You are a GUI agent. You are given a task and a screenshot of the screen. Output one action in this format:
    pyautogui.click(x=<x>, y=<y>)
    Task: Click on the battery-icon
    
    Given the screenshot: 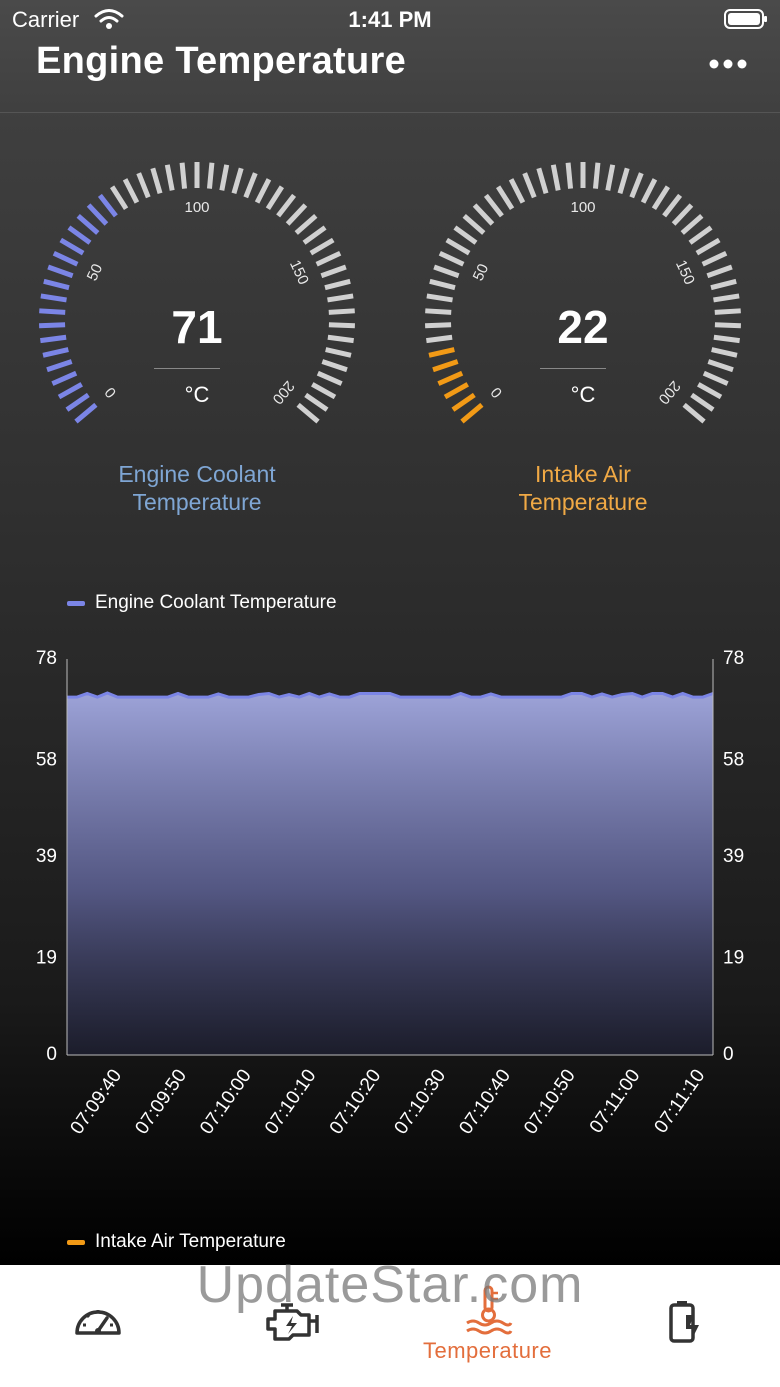 What is the action you would take?
    pyautogui.click(x=745, y=19)
    